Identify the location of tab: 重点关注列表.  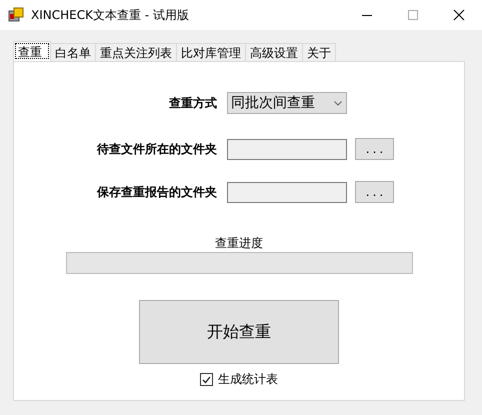
(136, 52).